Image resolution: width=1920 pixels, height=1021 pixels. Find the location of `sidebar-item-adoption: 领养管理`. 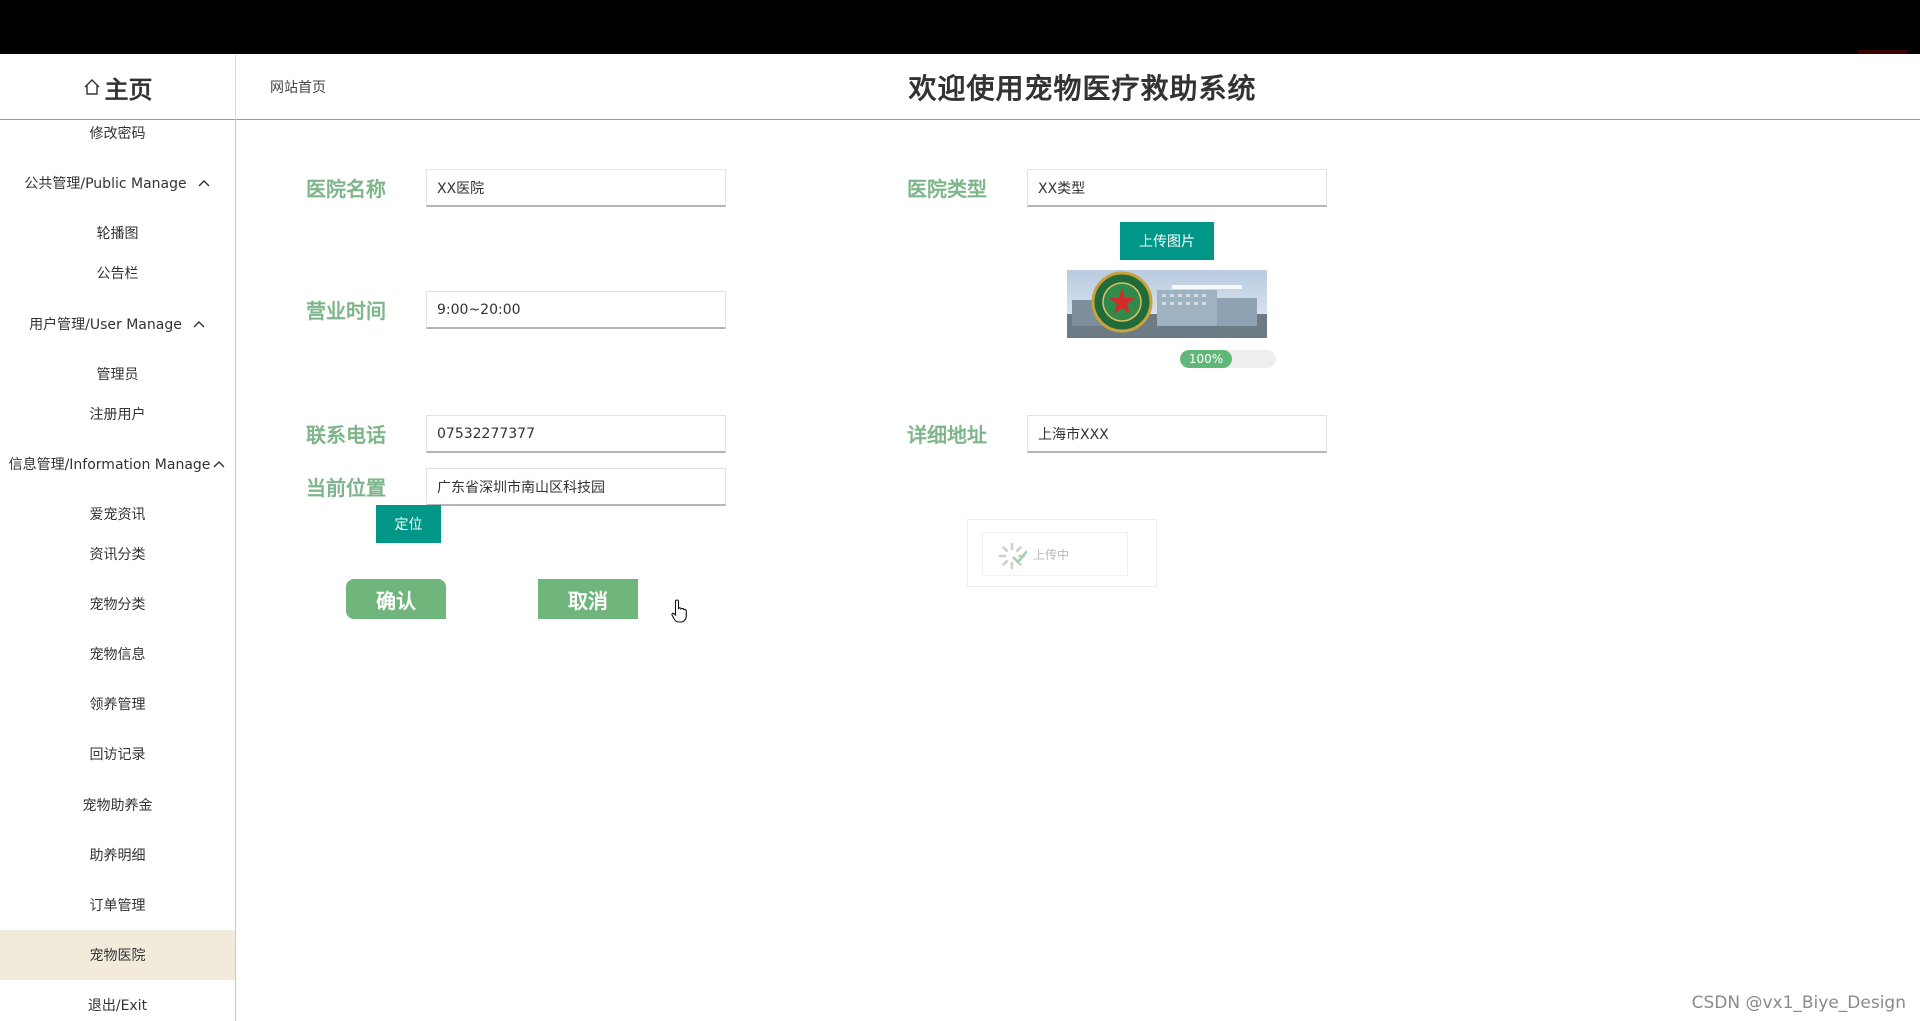

sidebar-item-adoption: 领养管理 is located at coordinates (117, 704).